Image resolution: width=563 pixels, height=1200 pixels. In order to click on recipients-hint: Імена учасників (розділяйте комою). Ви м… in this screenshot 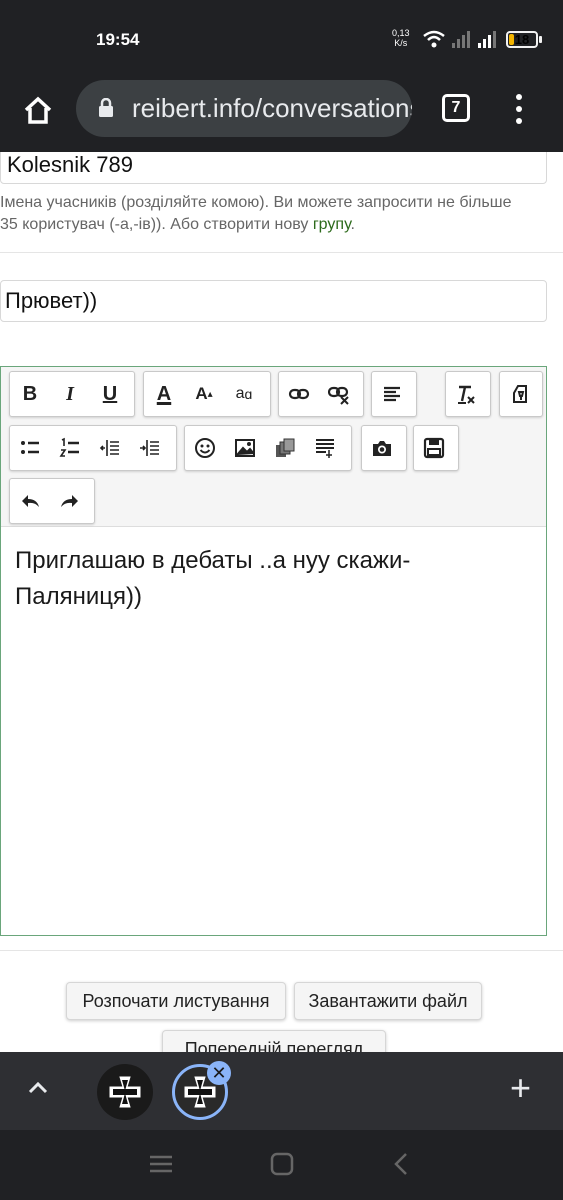, I will do `click(256, 213)`.